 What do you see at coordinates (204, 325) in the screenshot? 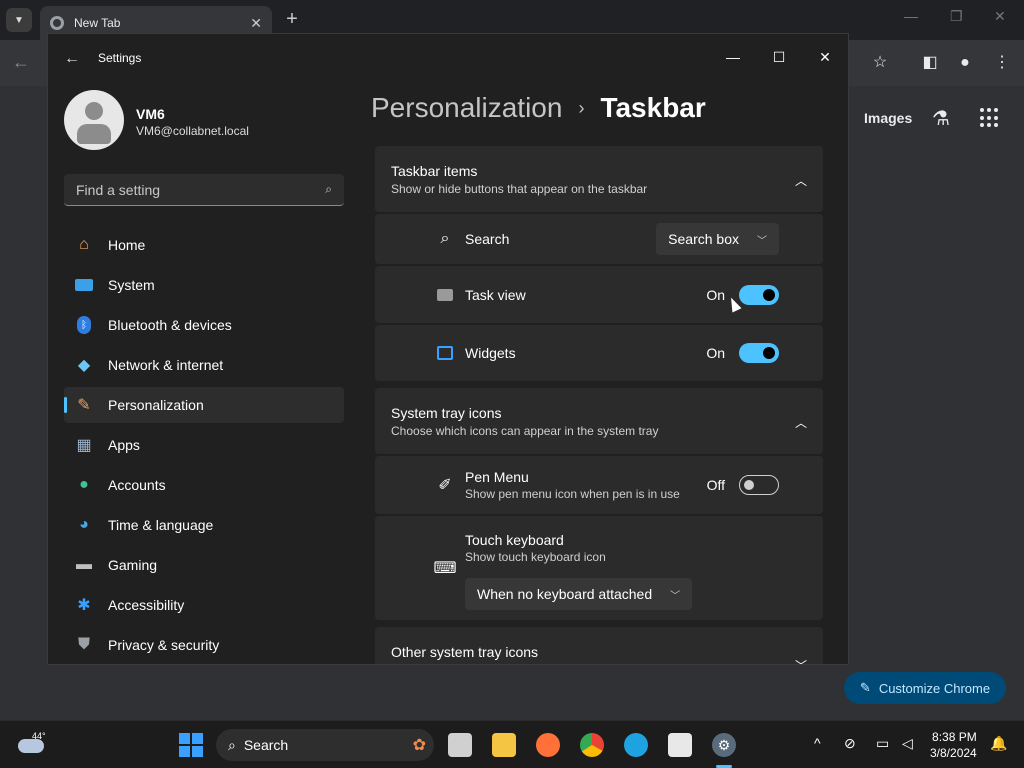
I see `nav-item-bluetooth: ᛒ Bluetooth & devices` at bounding box center [204, 325].